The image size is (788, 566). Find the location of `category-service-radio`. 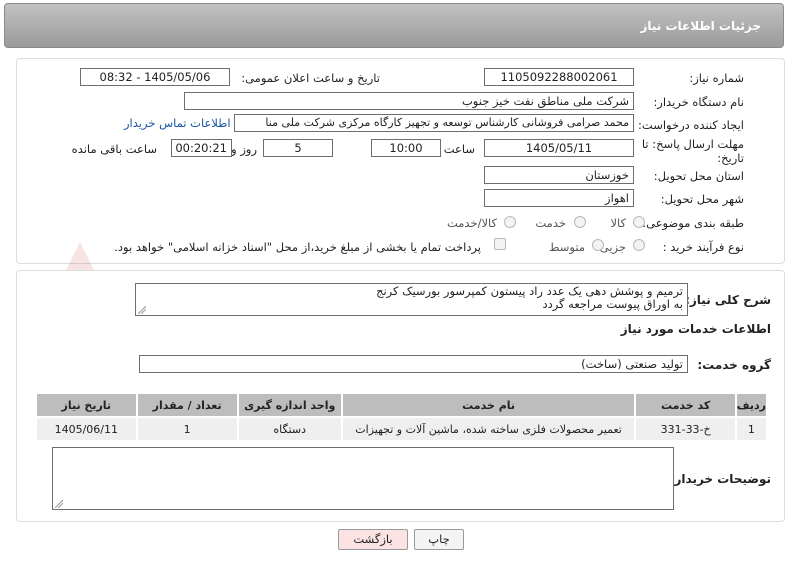

category-service-radio is located at coordinates (580, 222).